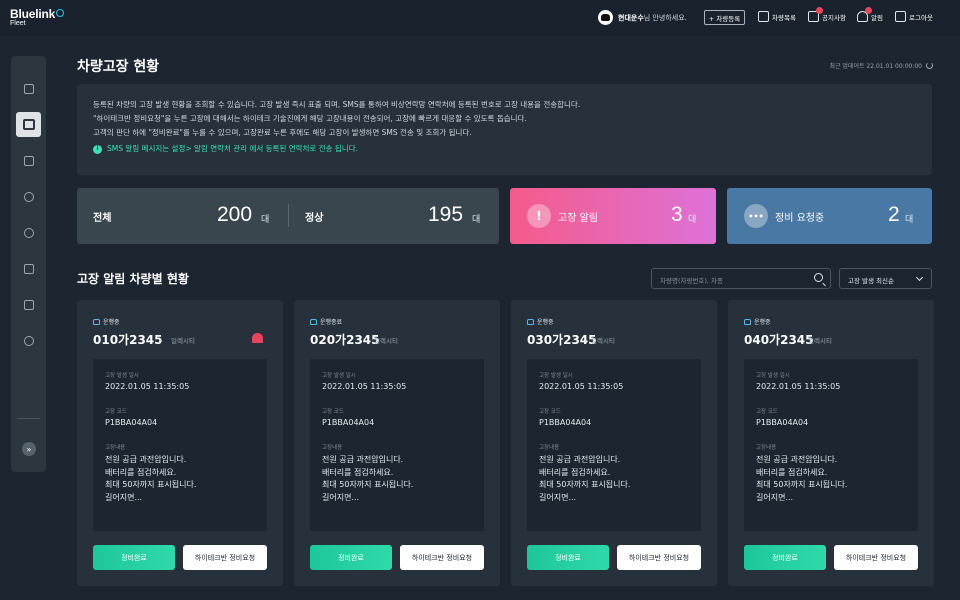  I want to click on user-name: 현대운수, so click(631, 17).